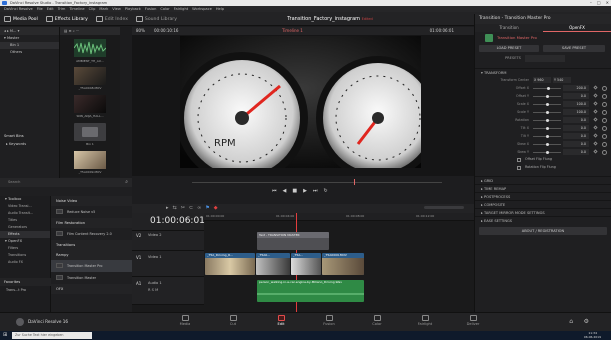 This screenshot has height=340, width=611. I want to click on title-clip: Text - TRANSITION MASTER, so click(293, 241).